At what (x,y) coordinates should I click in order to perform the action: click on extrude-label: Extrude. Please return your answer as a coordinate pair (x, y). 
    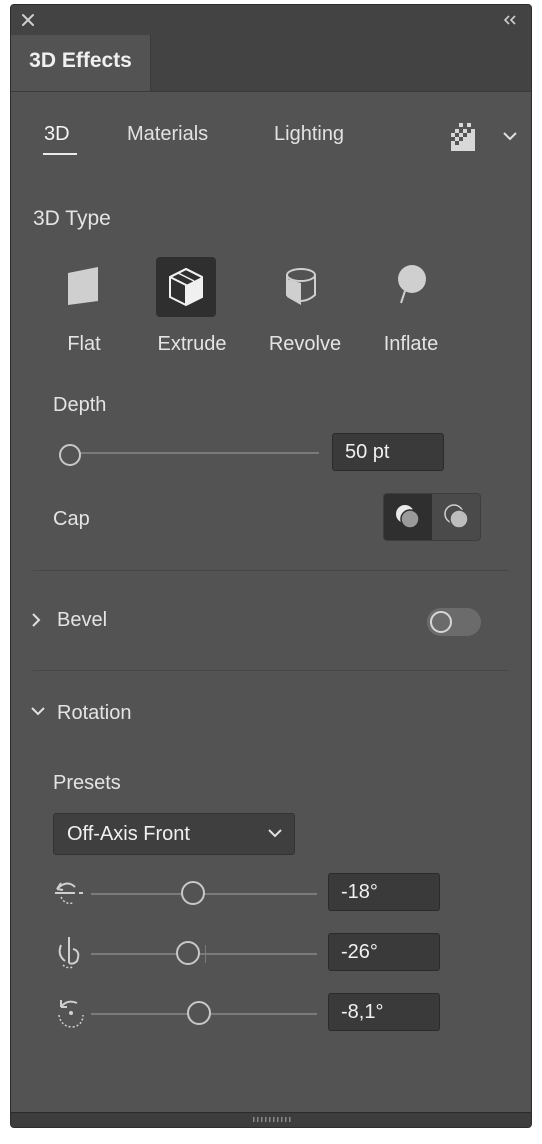
    Looking at the image, I should click on (192, 344).